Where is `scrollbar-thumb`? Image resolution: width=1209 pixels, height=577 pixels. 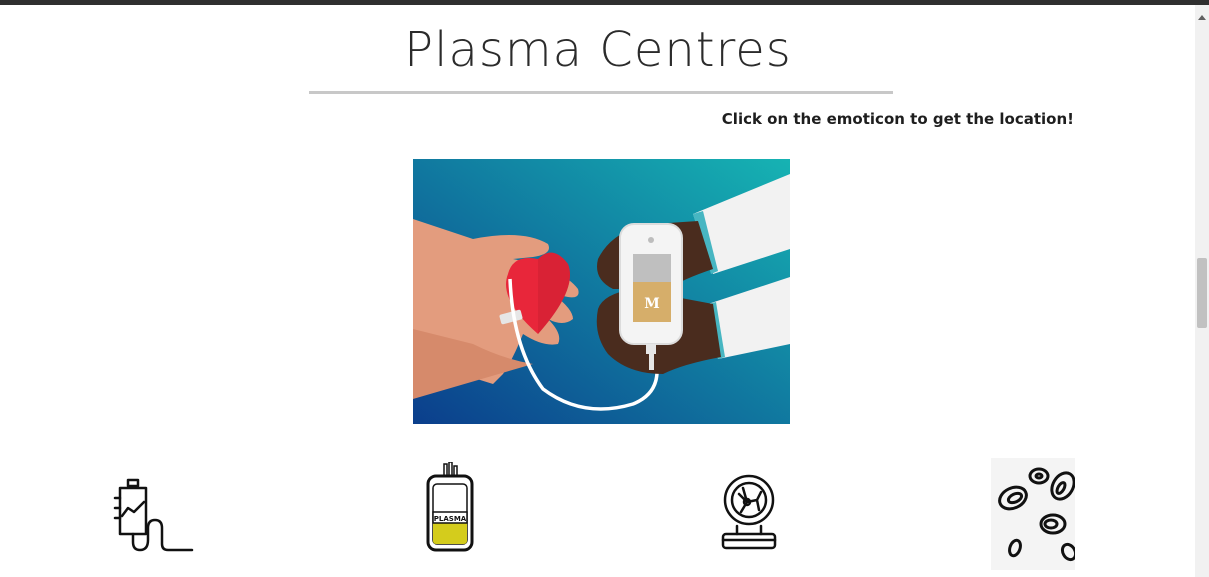 scrollbar-thumb is located at coordinates (1202, 293).